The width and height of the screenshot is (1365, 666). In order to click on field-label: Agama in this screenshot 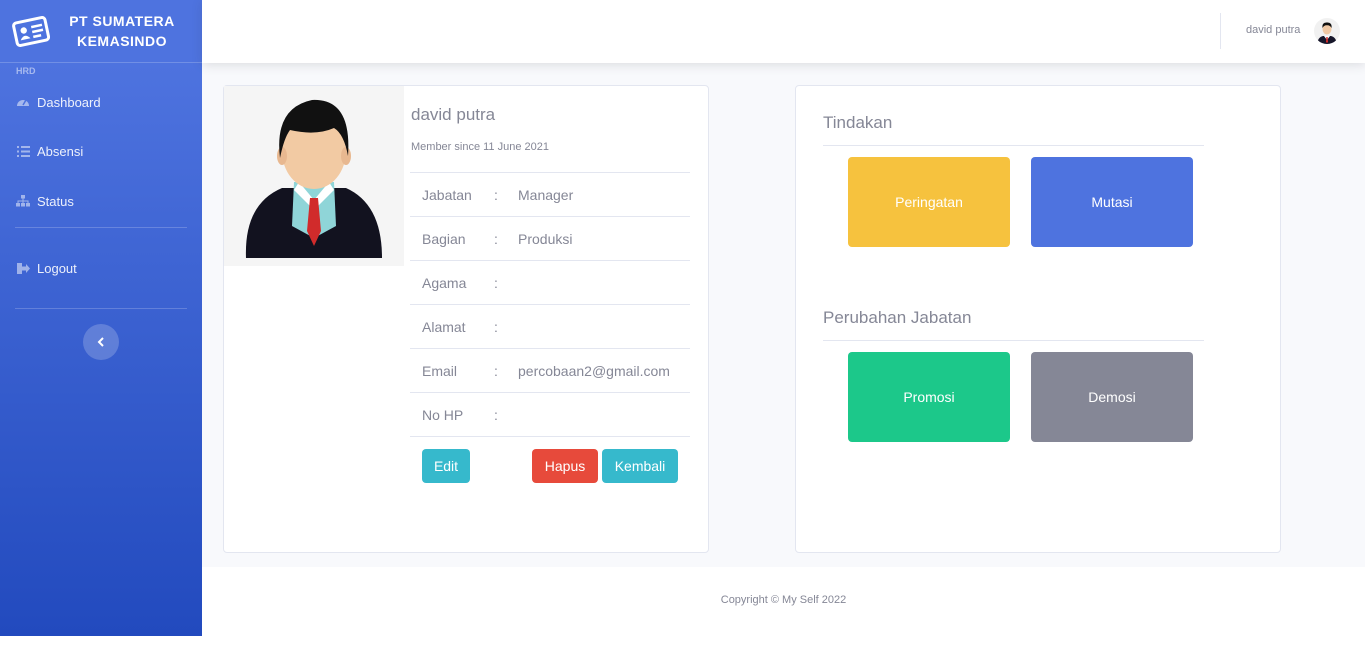, I will do `click(452, 282)`.